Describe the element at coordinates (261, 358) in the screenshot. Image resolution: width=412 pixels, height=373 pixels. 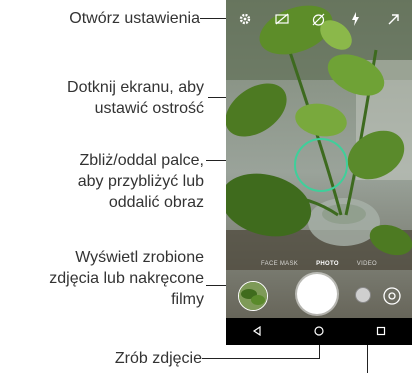
I see `leader-shoot-h` at that location.